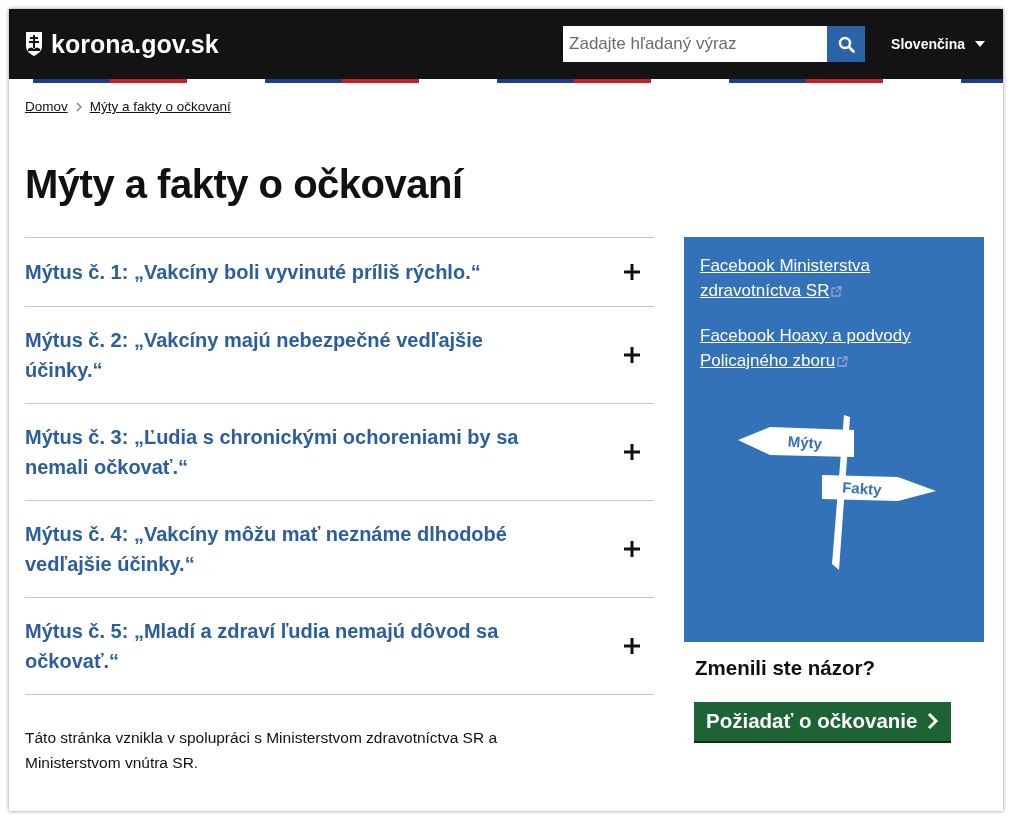 This screenshot has height=820, width=1011. I want to click on question-heading: Zmenili ste názor?, so click(785, 668).